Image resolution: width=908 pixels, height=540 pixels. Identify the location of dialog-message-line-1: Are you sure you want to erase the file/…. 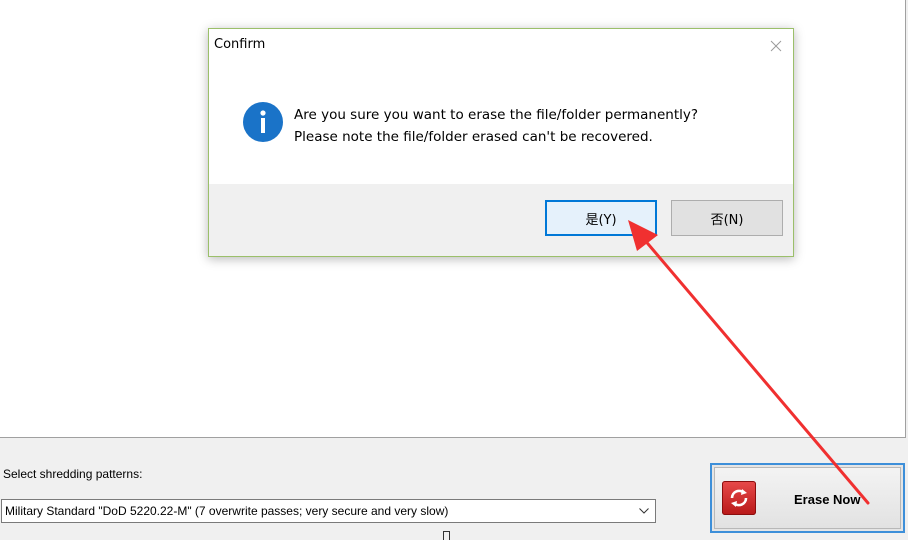
(496, 115).